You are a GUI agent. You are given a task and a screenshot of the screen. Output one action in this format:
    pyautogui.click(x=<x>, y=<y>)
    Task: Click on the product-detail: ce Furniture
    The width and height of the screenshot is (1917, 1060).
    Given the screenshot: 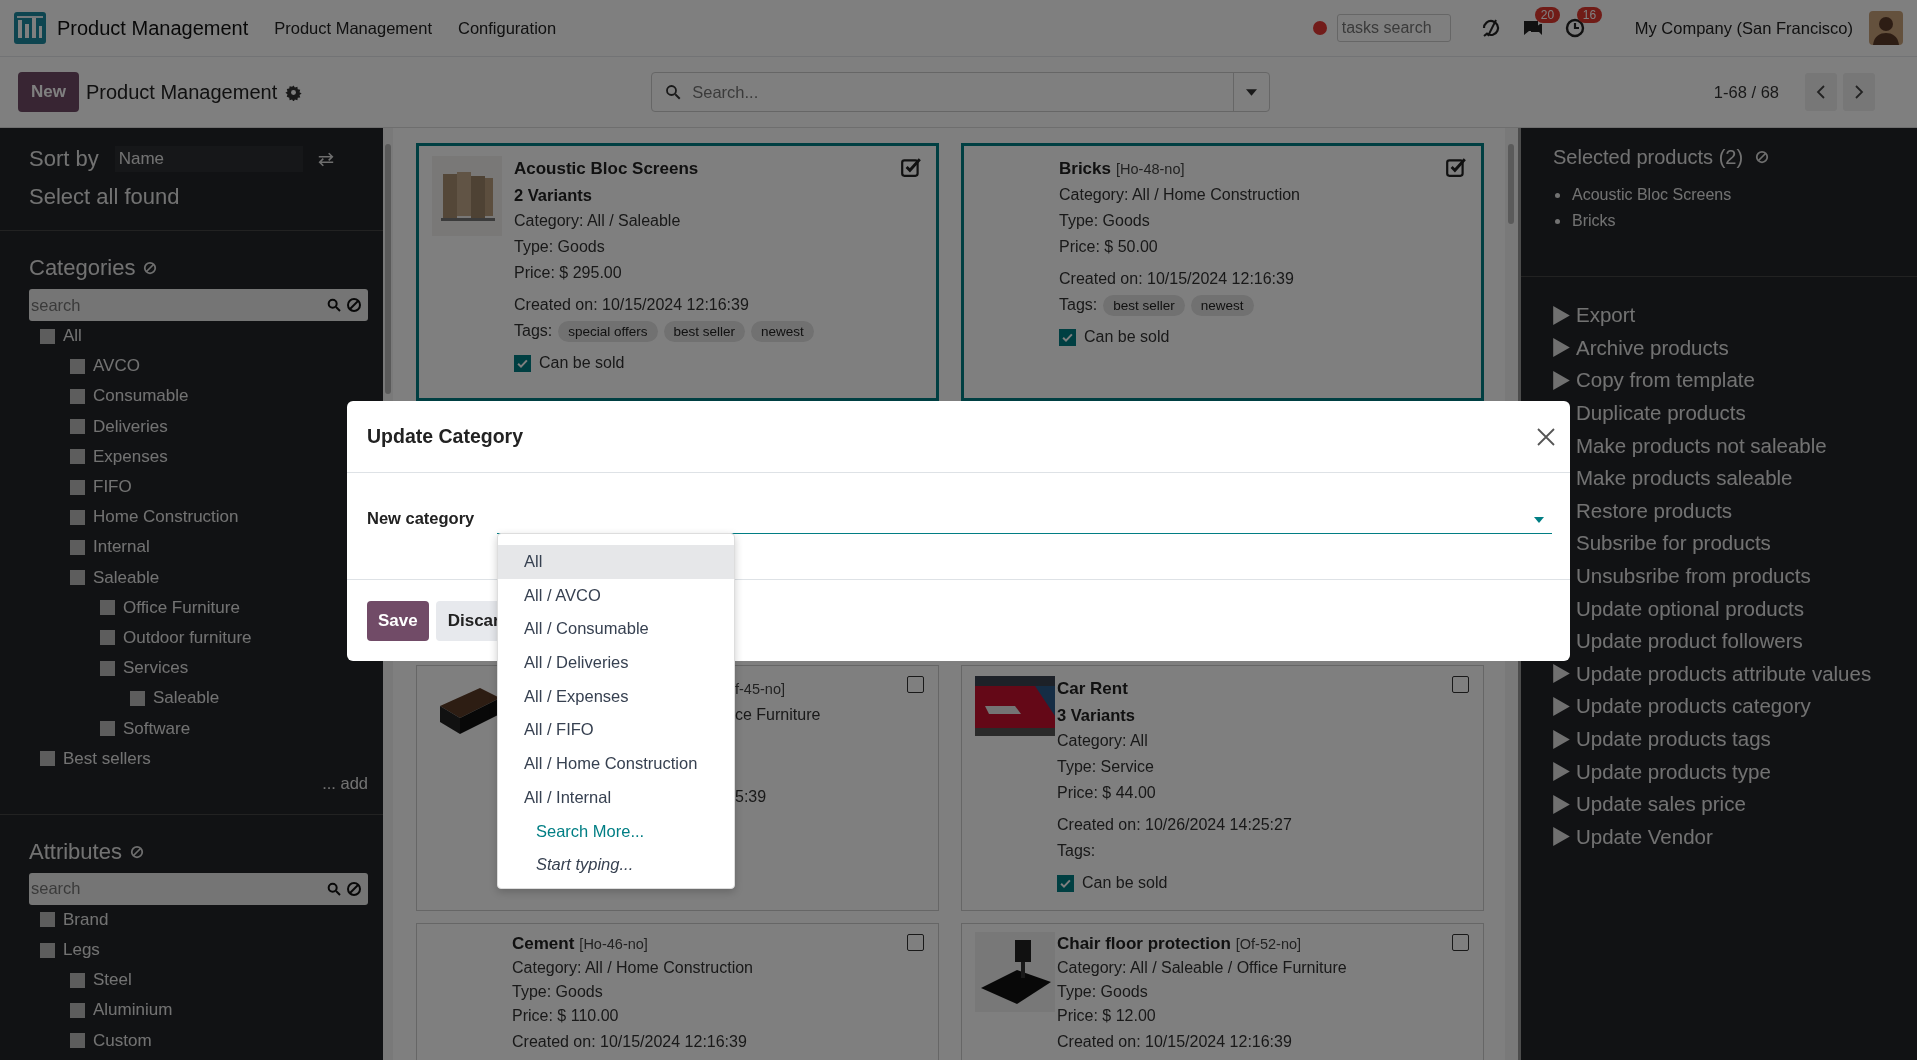 What is the action you would take?
    pyautogui.click(x=778, y=715)
    